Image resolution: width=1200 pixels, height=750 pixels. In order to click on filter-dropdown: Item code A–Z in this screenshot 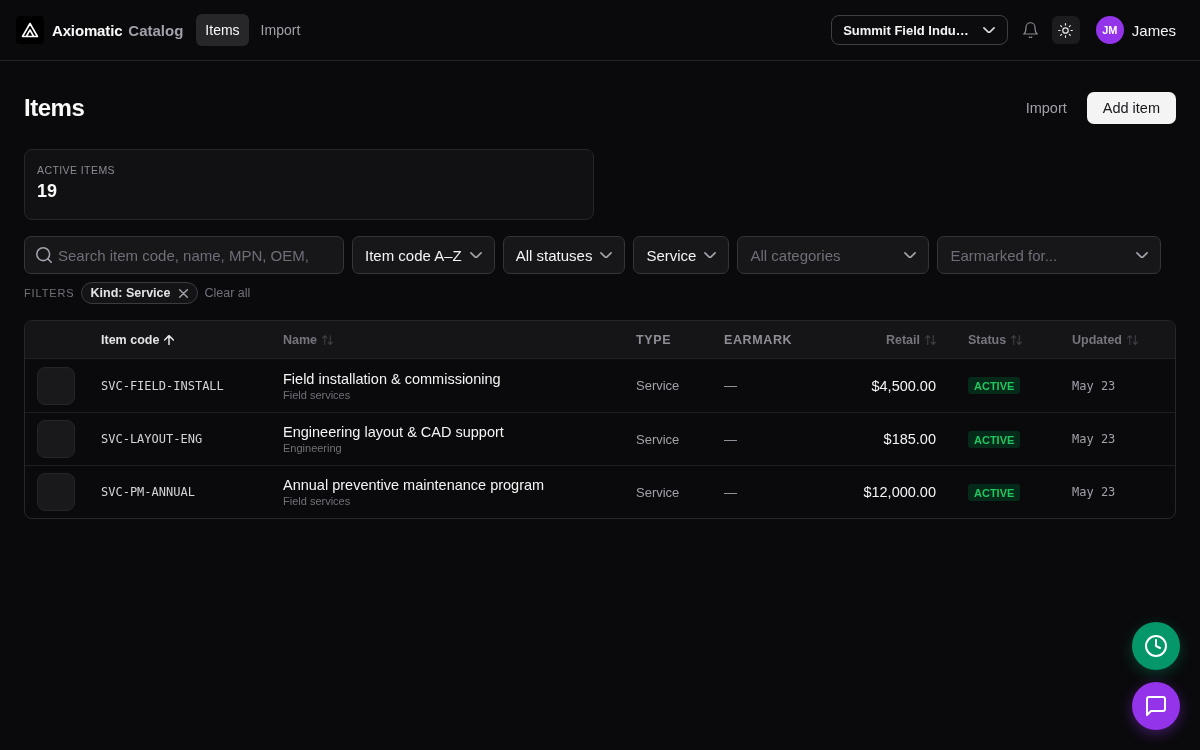, I will do `click(423, 255)`.